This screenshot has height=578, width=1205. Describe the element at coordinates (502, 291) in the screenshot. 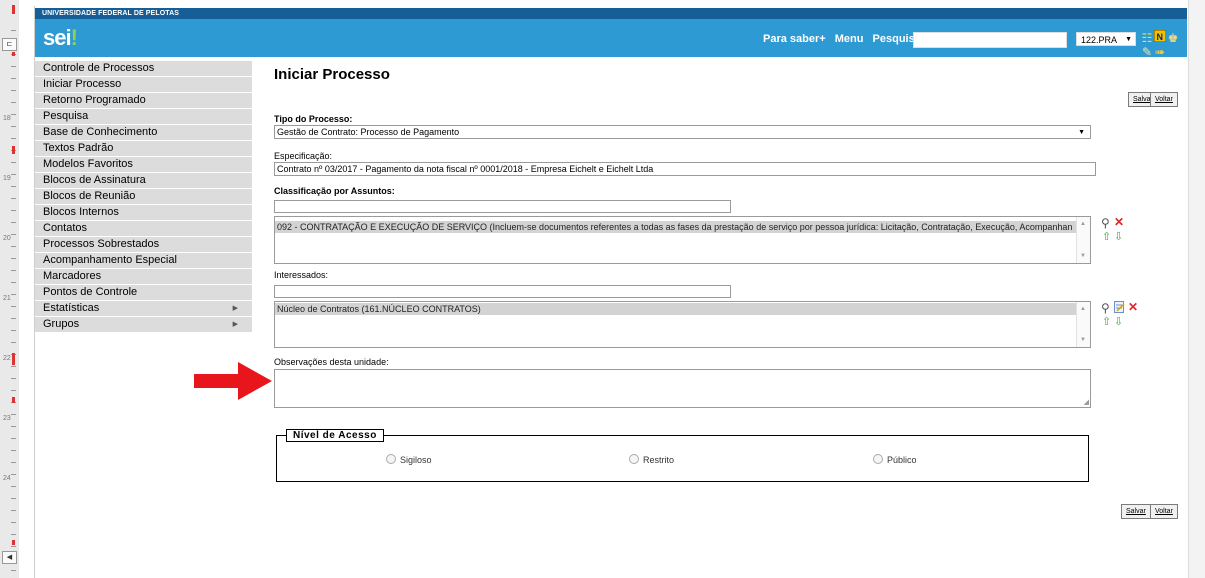

I see `interessados-search-input` at that location.